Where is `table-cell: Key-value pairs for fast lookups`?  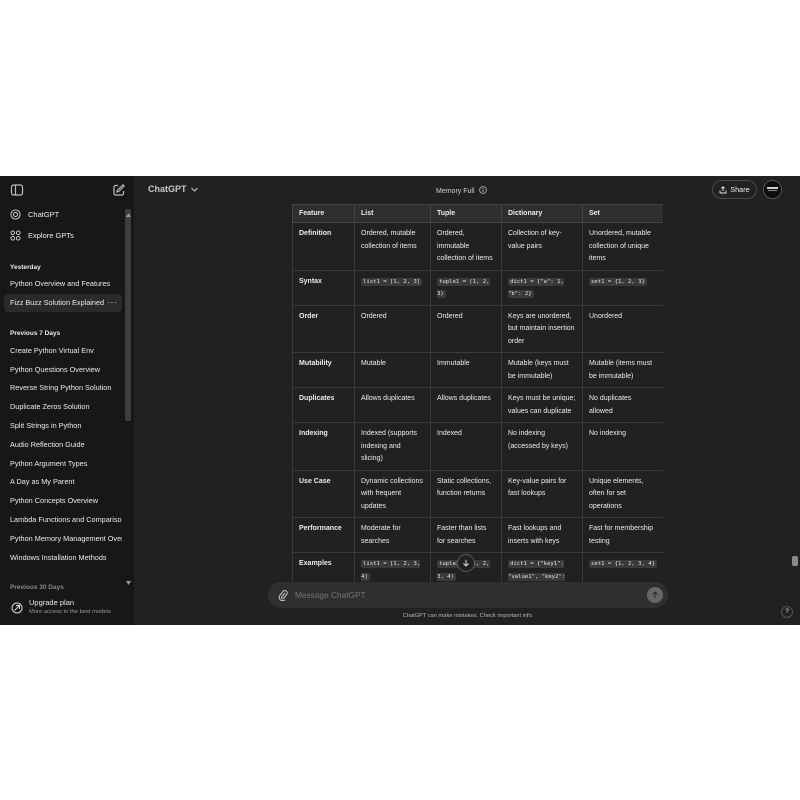
table-cell: Key-value pairs for fast lookups is located at coordinates (542, 493).